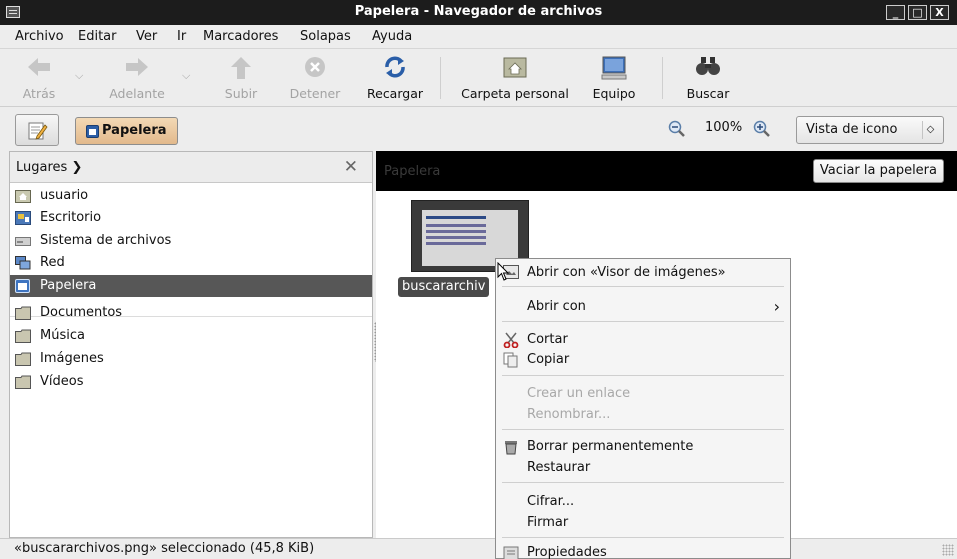 This screenshot has width=957, height=559. Describe the element at coordinates (392, 36) in the screenshot. I see `menu-ayuda: Ayuda` at that location.